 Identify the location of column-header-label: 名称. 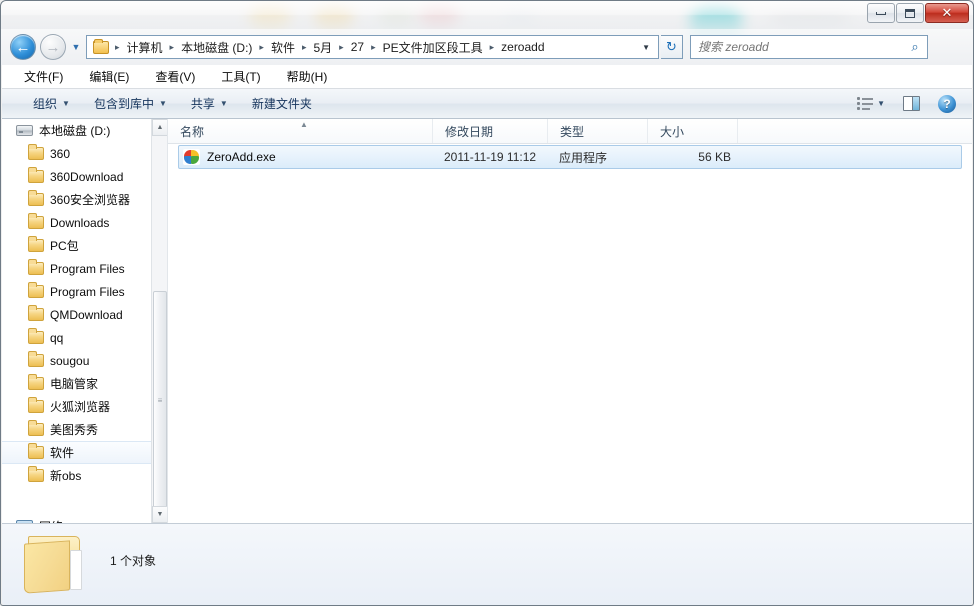
(192, 131).